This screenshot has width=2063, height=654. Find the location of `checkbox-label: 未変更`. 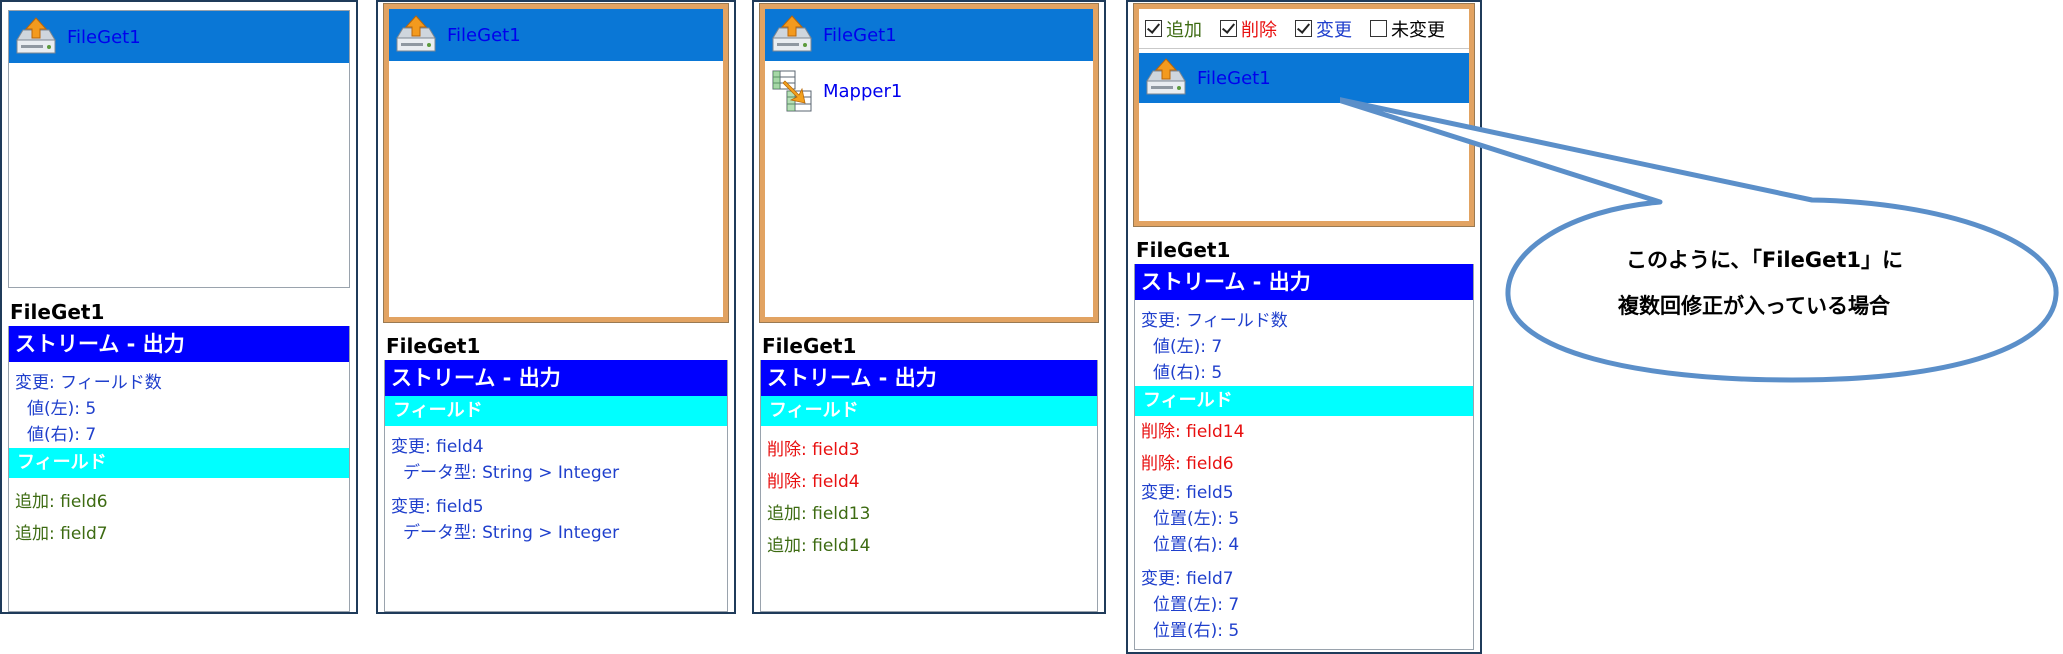

checkbox-label: 未変更 is located at coordinates (1418, 30).